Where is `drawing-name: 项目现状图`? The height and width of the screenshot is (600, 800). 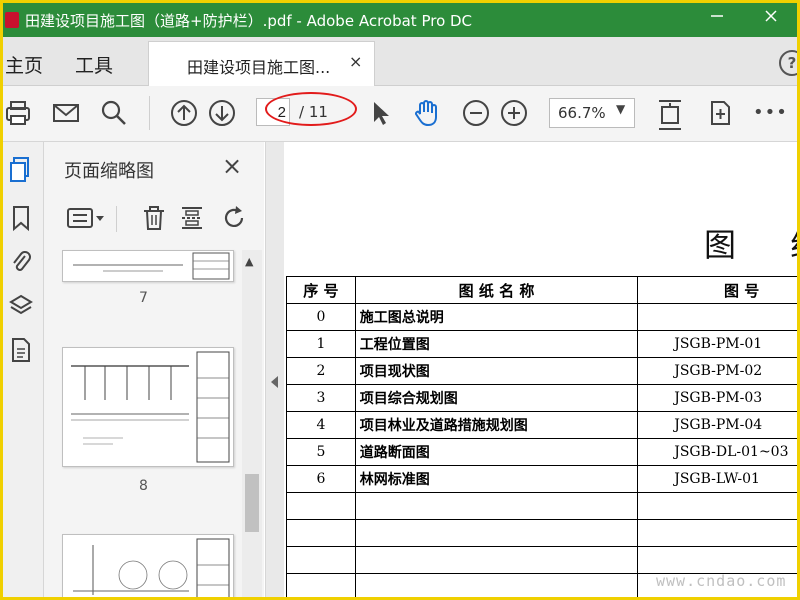 drawing-name: 项目现状图 is located at coordinates (496, 371).